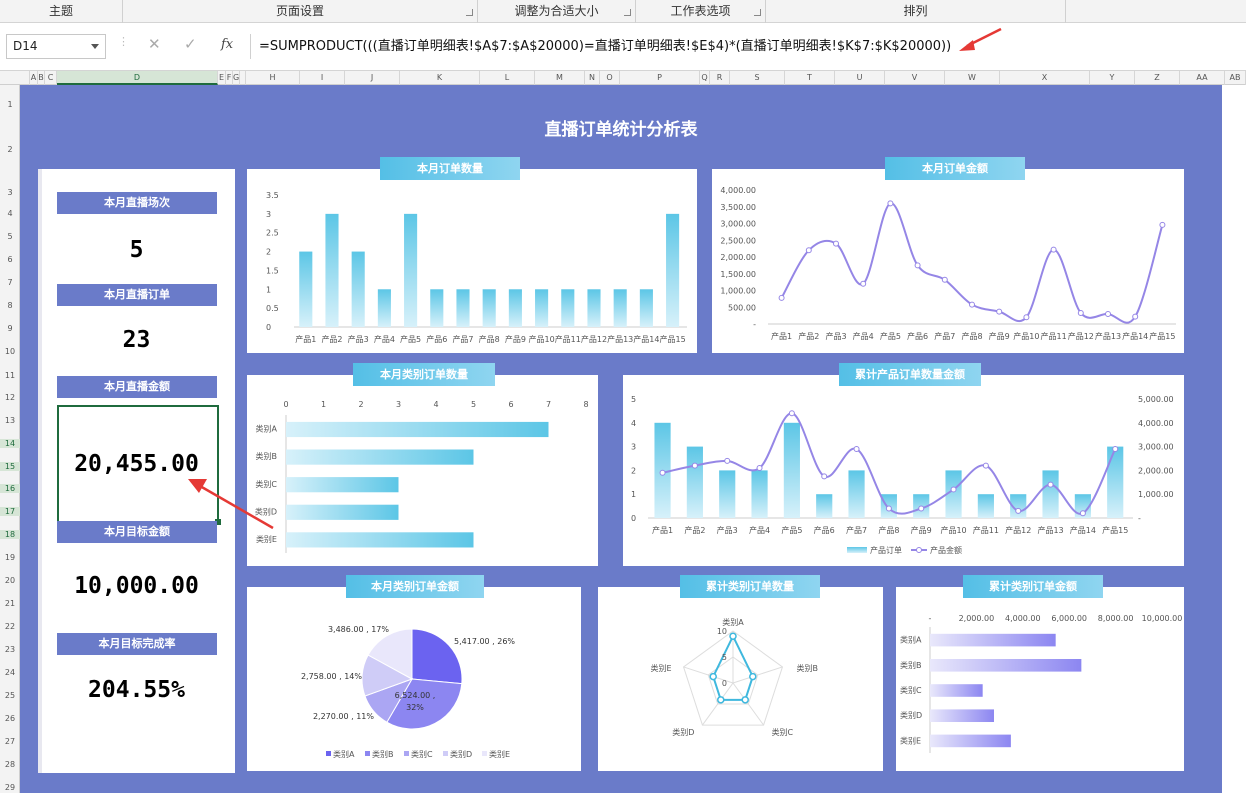 Image resolution: width=1246 pixels, height=793 pixels. Describe the element at coordinates (660, 78) in the screenshot. I see `column-header: P` at that location.